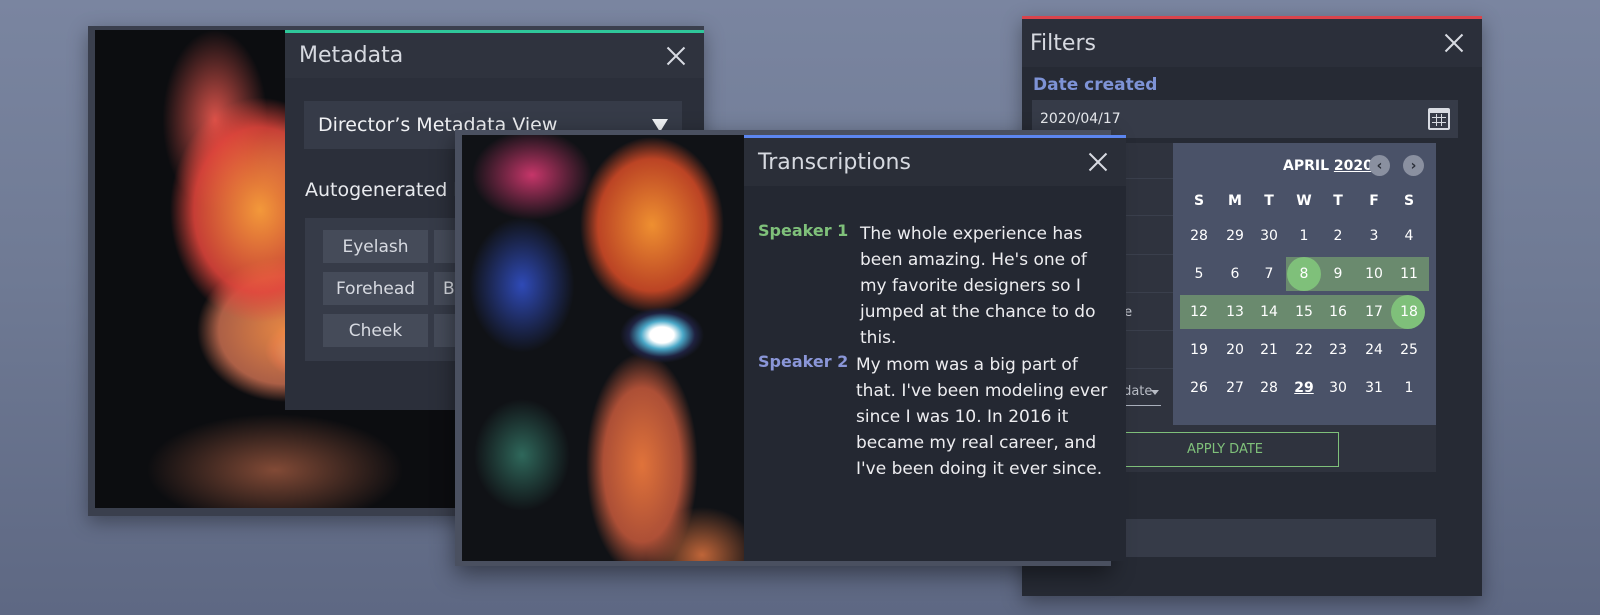 The image size is (1600, 615). What do you see at coordinates (1374, 388) in the screenshot?
I see `calendar-day: 31` at bounding box center [1374, 388].